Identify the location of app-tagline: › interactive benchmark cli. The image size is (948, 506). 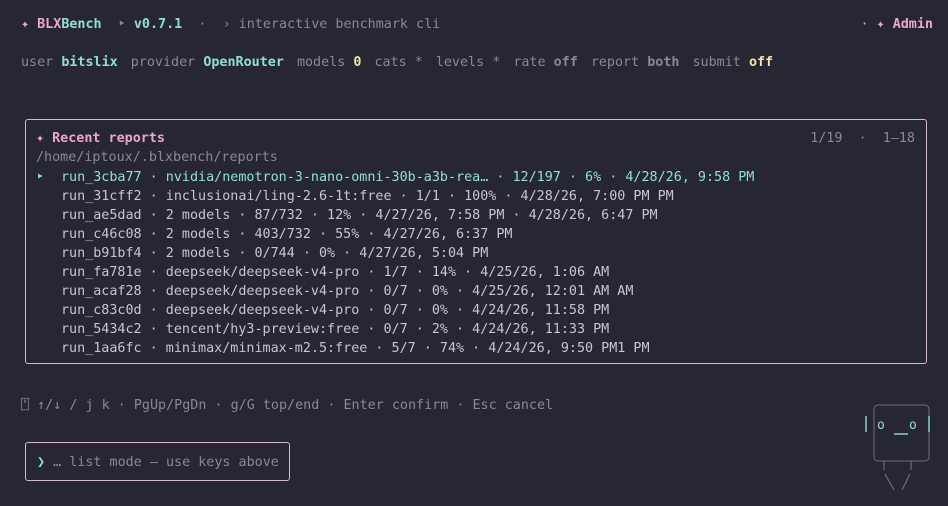
(331, 24).